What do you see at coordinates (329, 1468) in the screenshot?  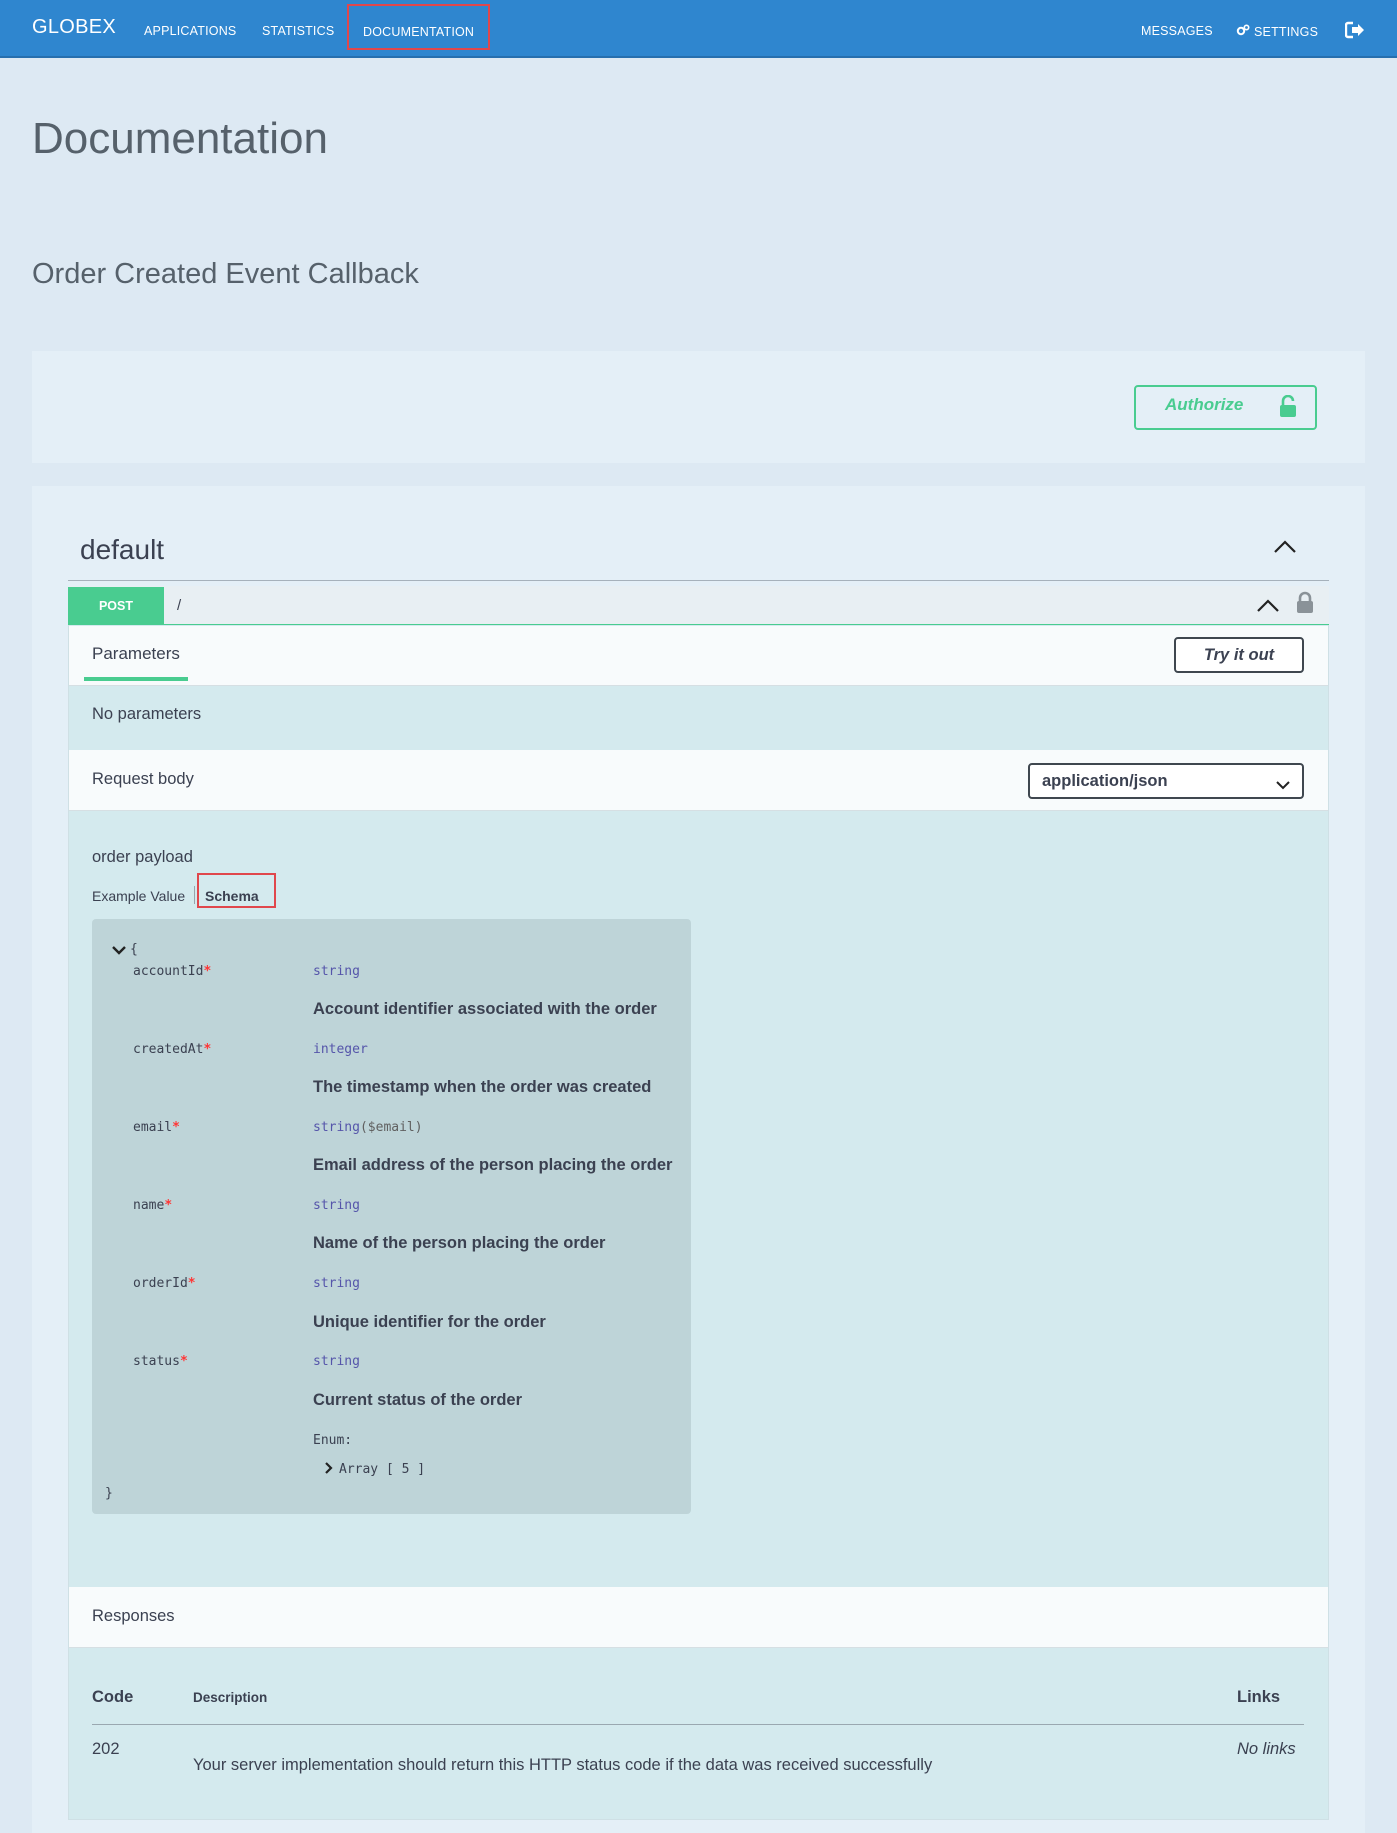 I see `chevron-right-icon` at bounding box center [329, 1468].